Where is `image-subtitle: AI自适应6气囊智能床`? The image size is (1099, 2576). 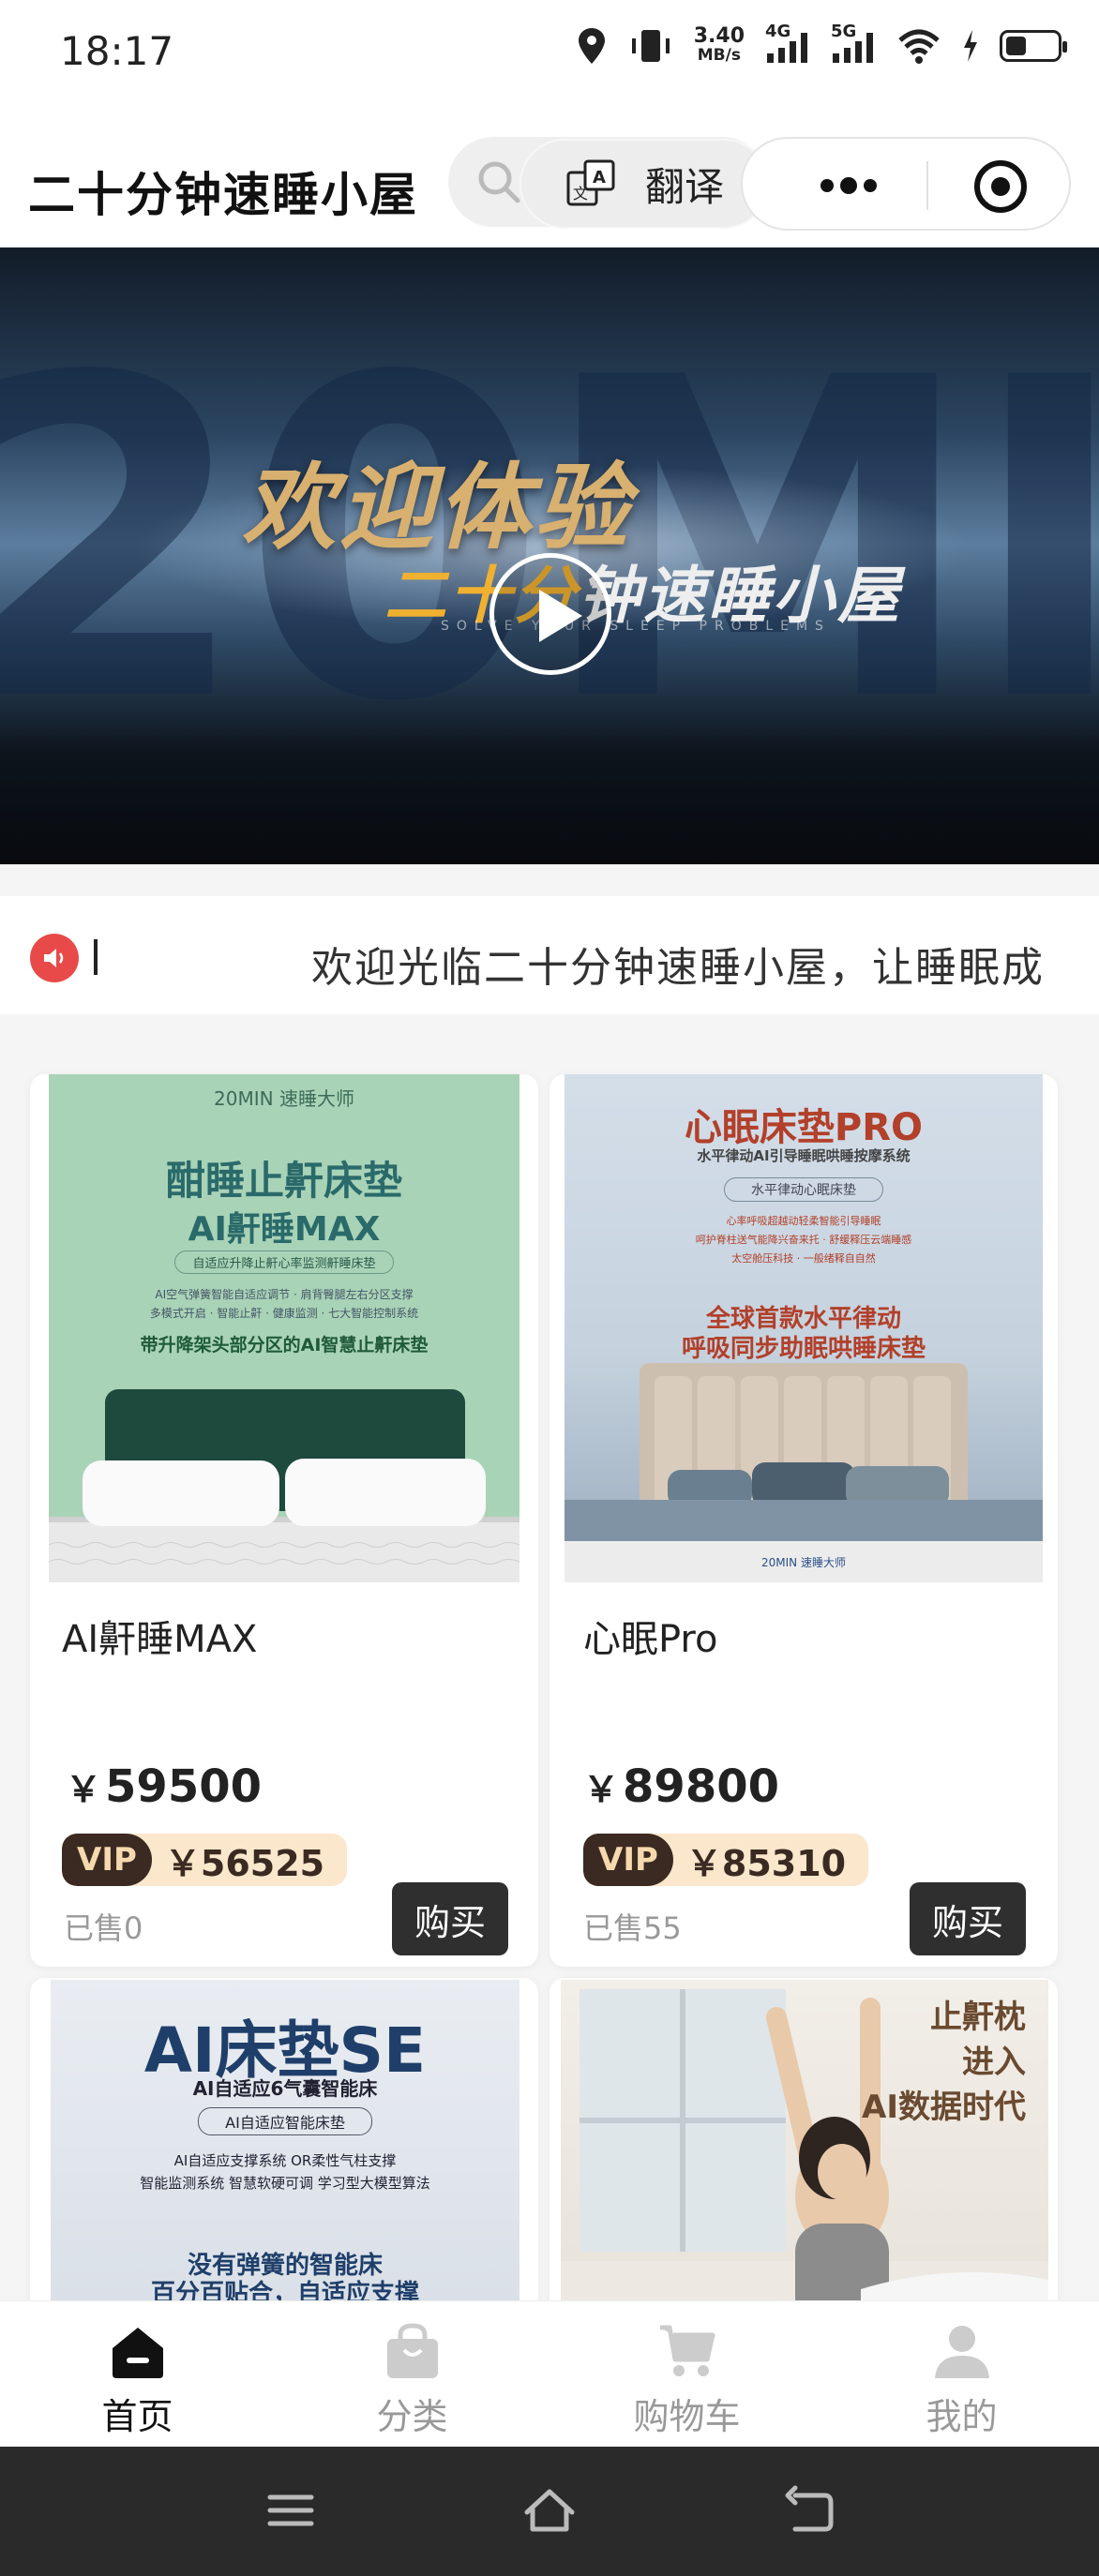
image-subtitle: AI自适应6气囊智能床 is located at coordinates (285, 2088).